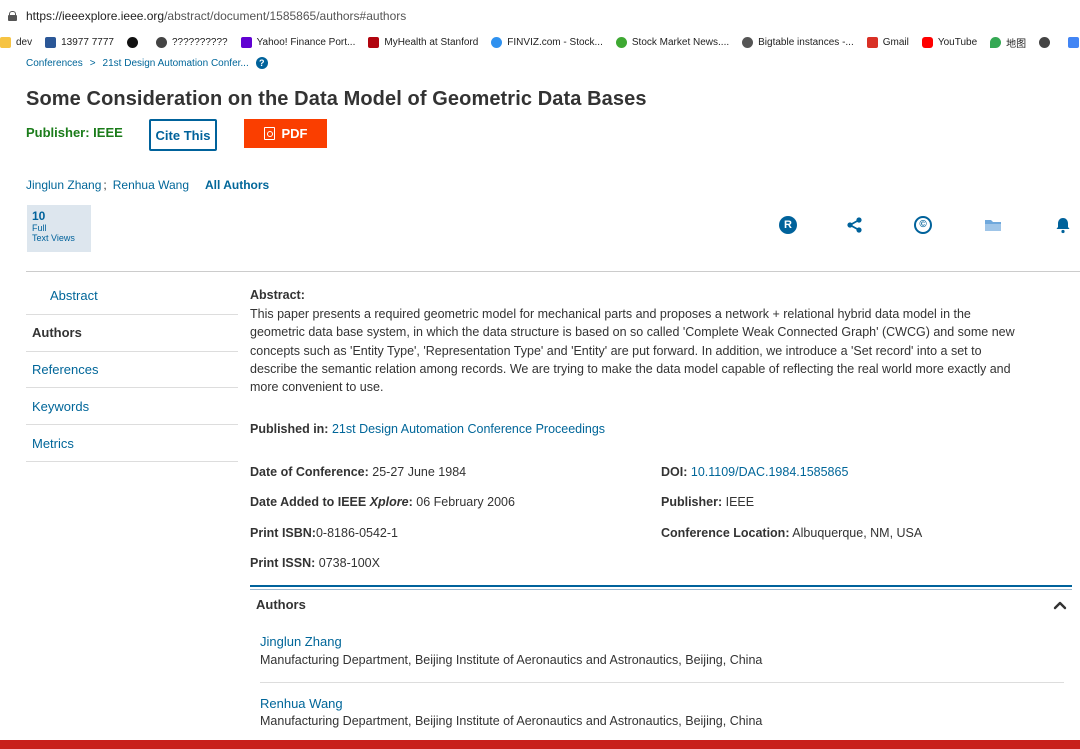 The image size is (1080, 749). I want to click on nav-keywords: Keywords, so click(132, 407).